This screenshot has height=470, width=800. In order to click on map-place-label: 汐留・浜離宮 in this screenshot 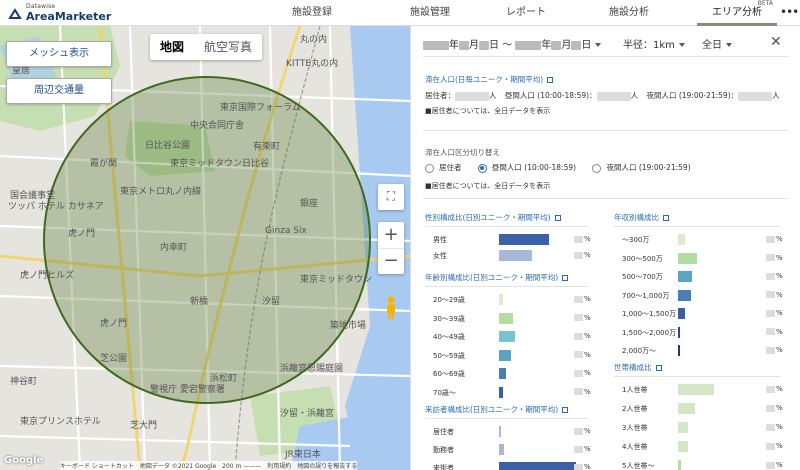, I will do `click(307, 414)`.